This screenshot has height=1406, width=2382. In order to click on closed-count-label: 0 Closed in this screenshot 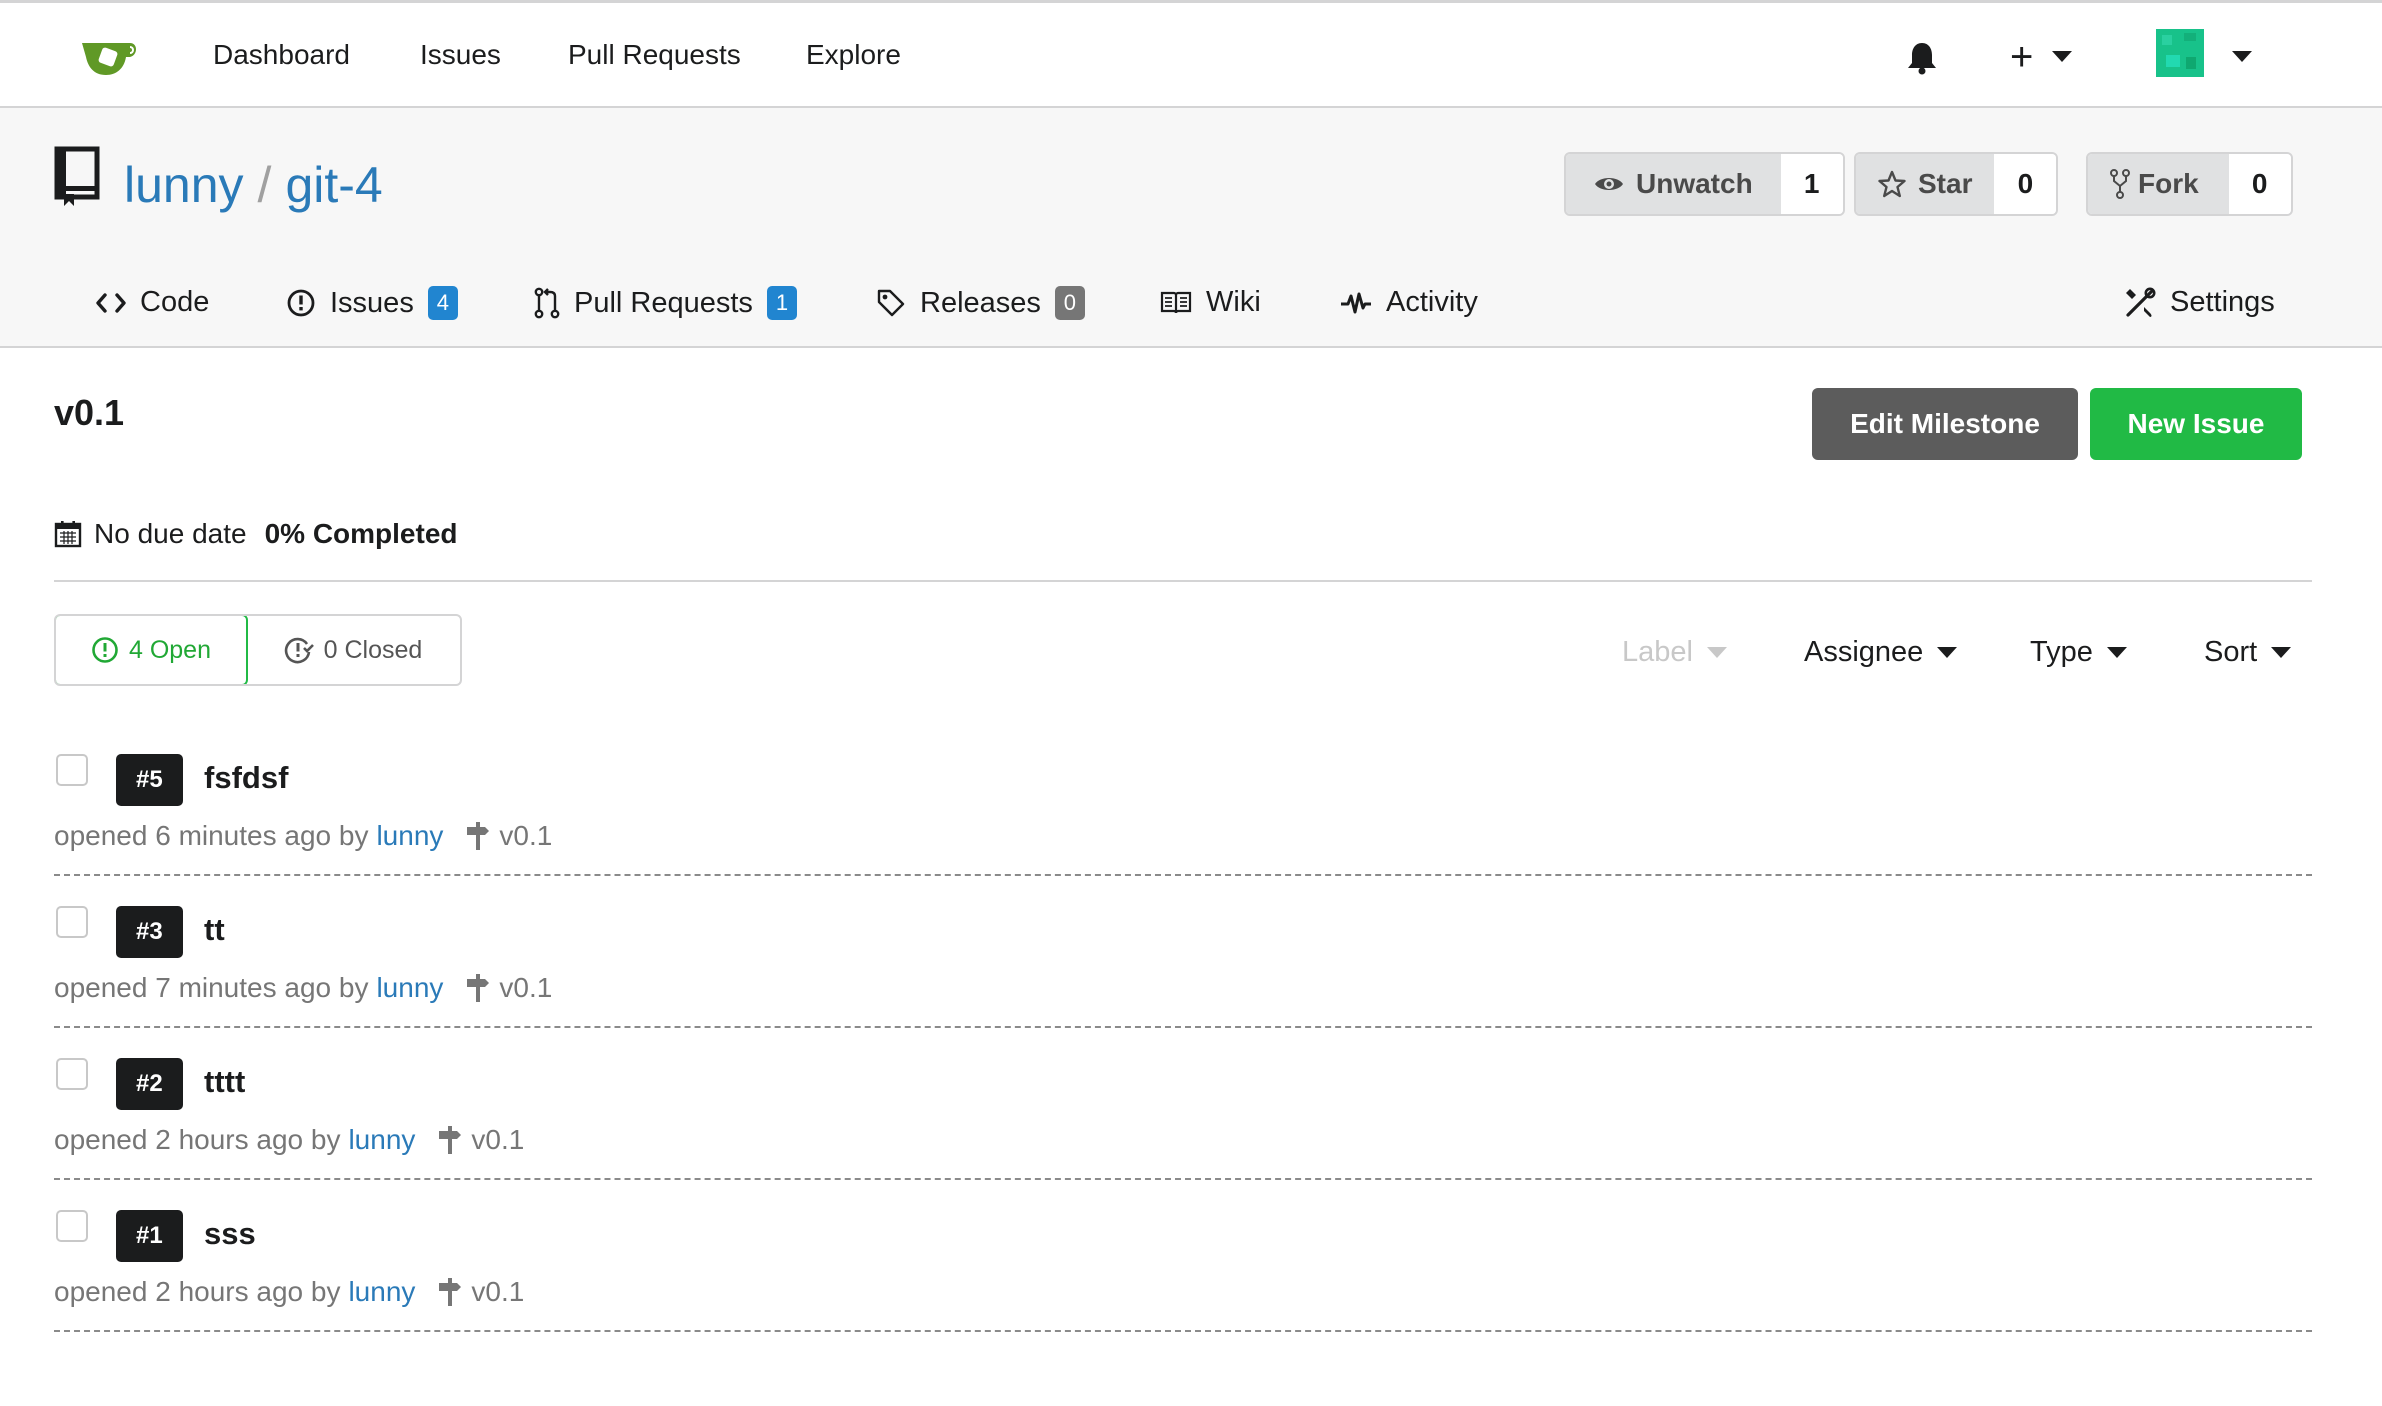, I will do `click(373, 649)`.